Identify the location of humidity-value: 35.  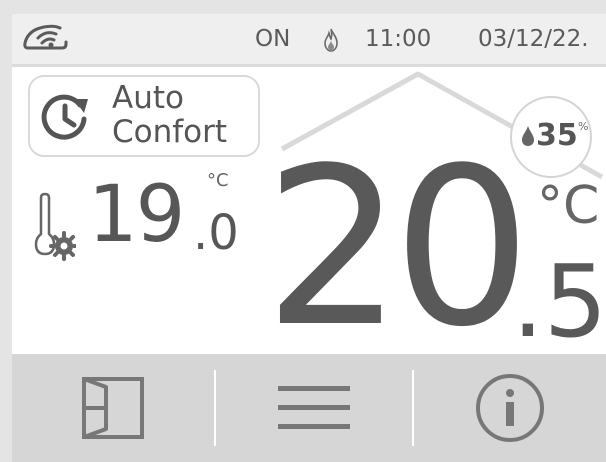
(557, 135).